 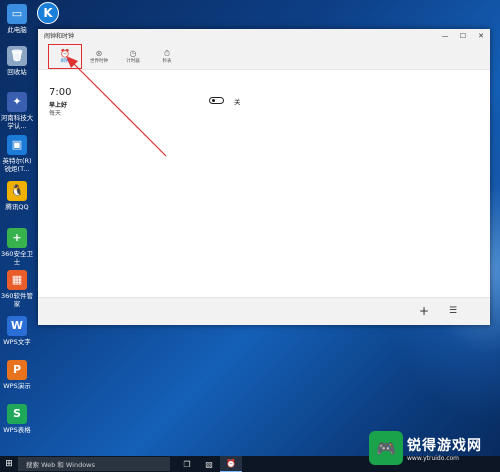 What do you see at coordinates (119, 109) in the screenshot?
I see `arrow-line` at bounding box center [119, 109].